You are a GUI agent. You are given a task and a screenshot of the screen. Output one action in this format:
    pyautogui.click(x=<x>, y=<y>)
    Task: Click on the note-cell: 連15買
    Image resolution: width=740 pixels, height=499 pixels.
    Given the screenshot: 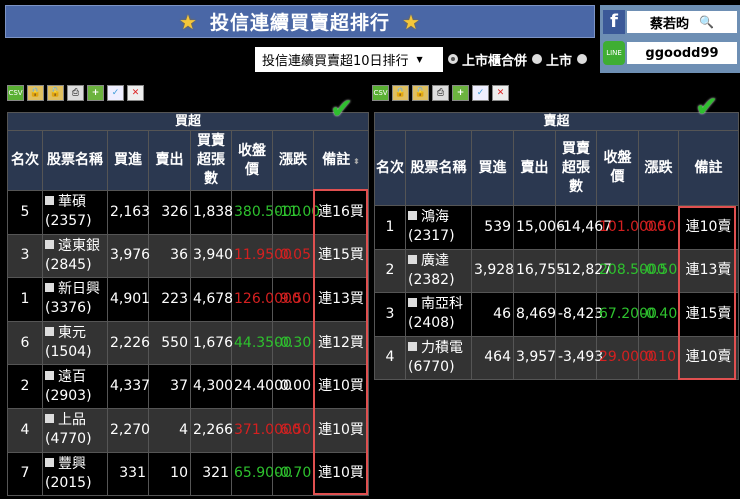 What is the action you would take?
    pyautogui.click(x=341, y=256)
    